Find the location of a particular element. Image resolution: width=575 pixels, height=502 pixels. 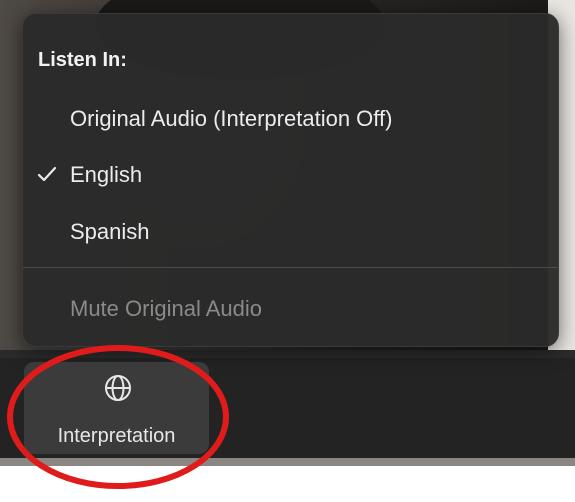

menu-item-label: Mute Original Audio is located at coordinates (166, 308).